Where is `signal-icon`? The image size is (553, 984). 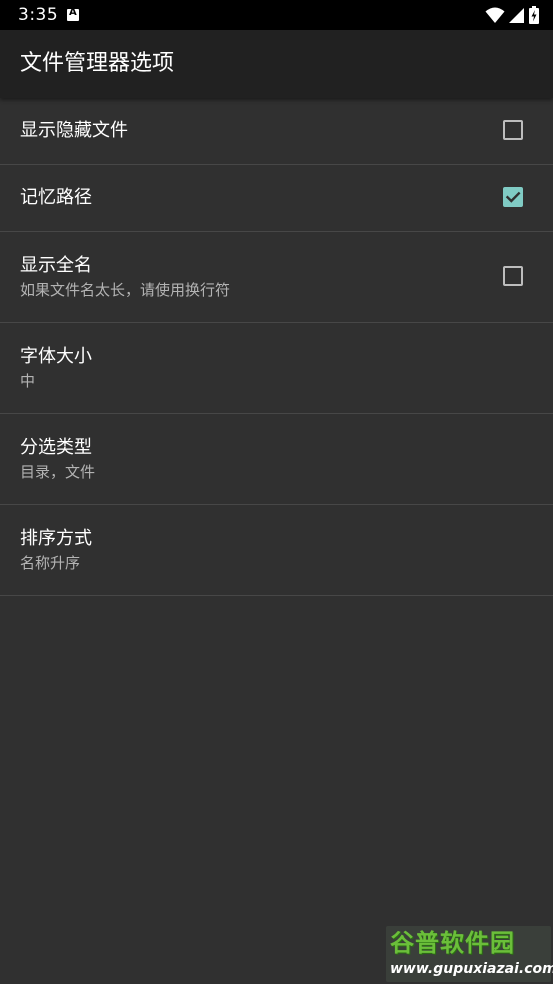 signal-icon is located at coordinates (516, 15).